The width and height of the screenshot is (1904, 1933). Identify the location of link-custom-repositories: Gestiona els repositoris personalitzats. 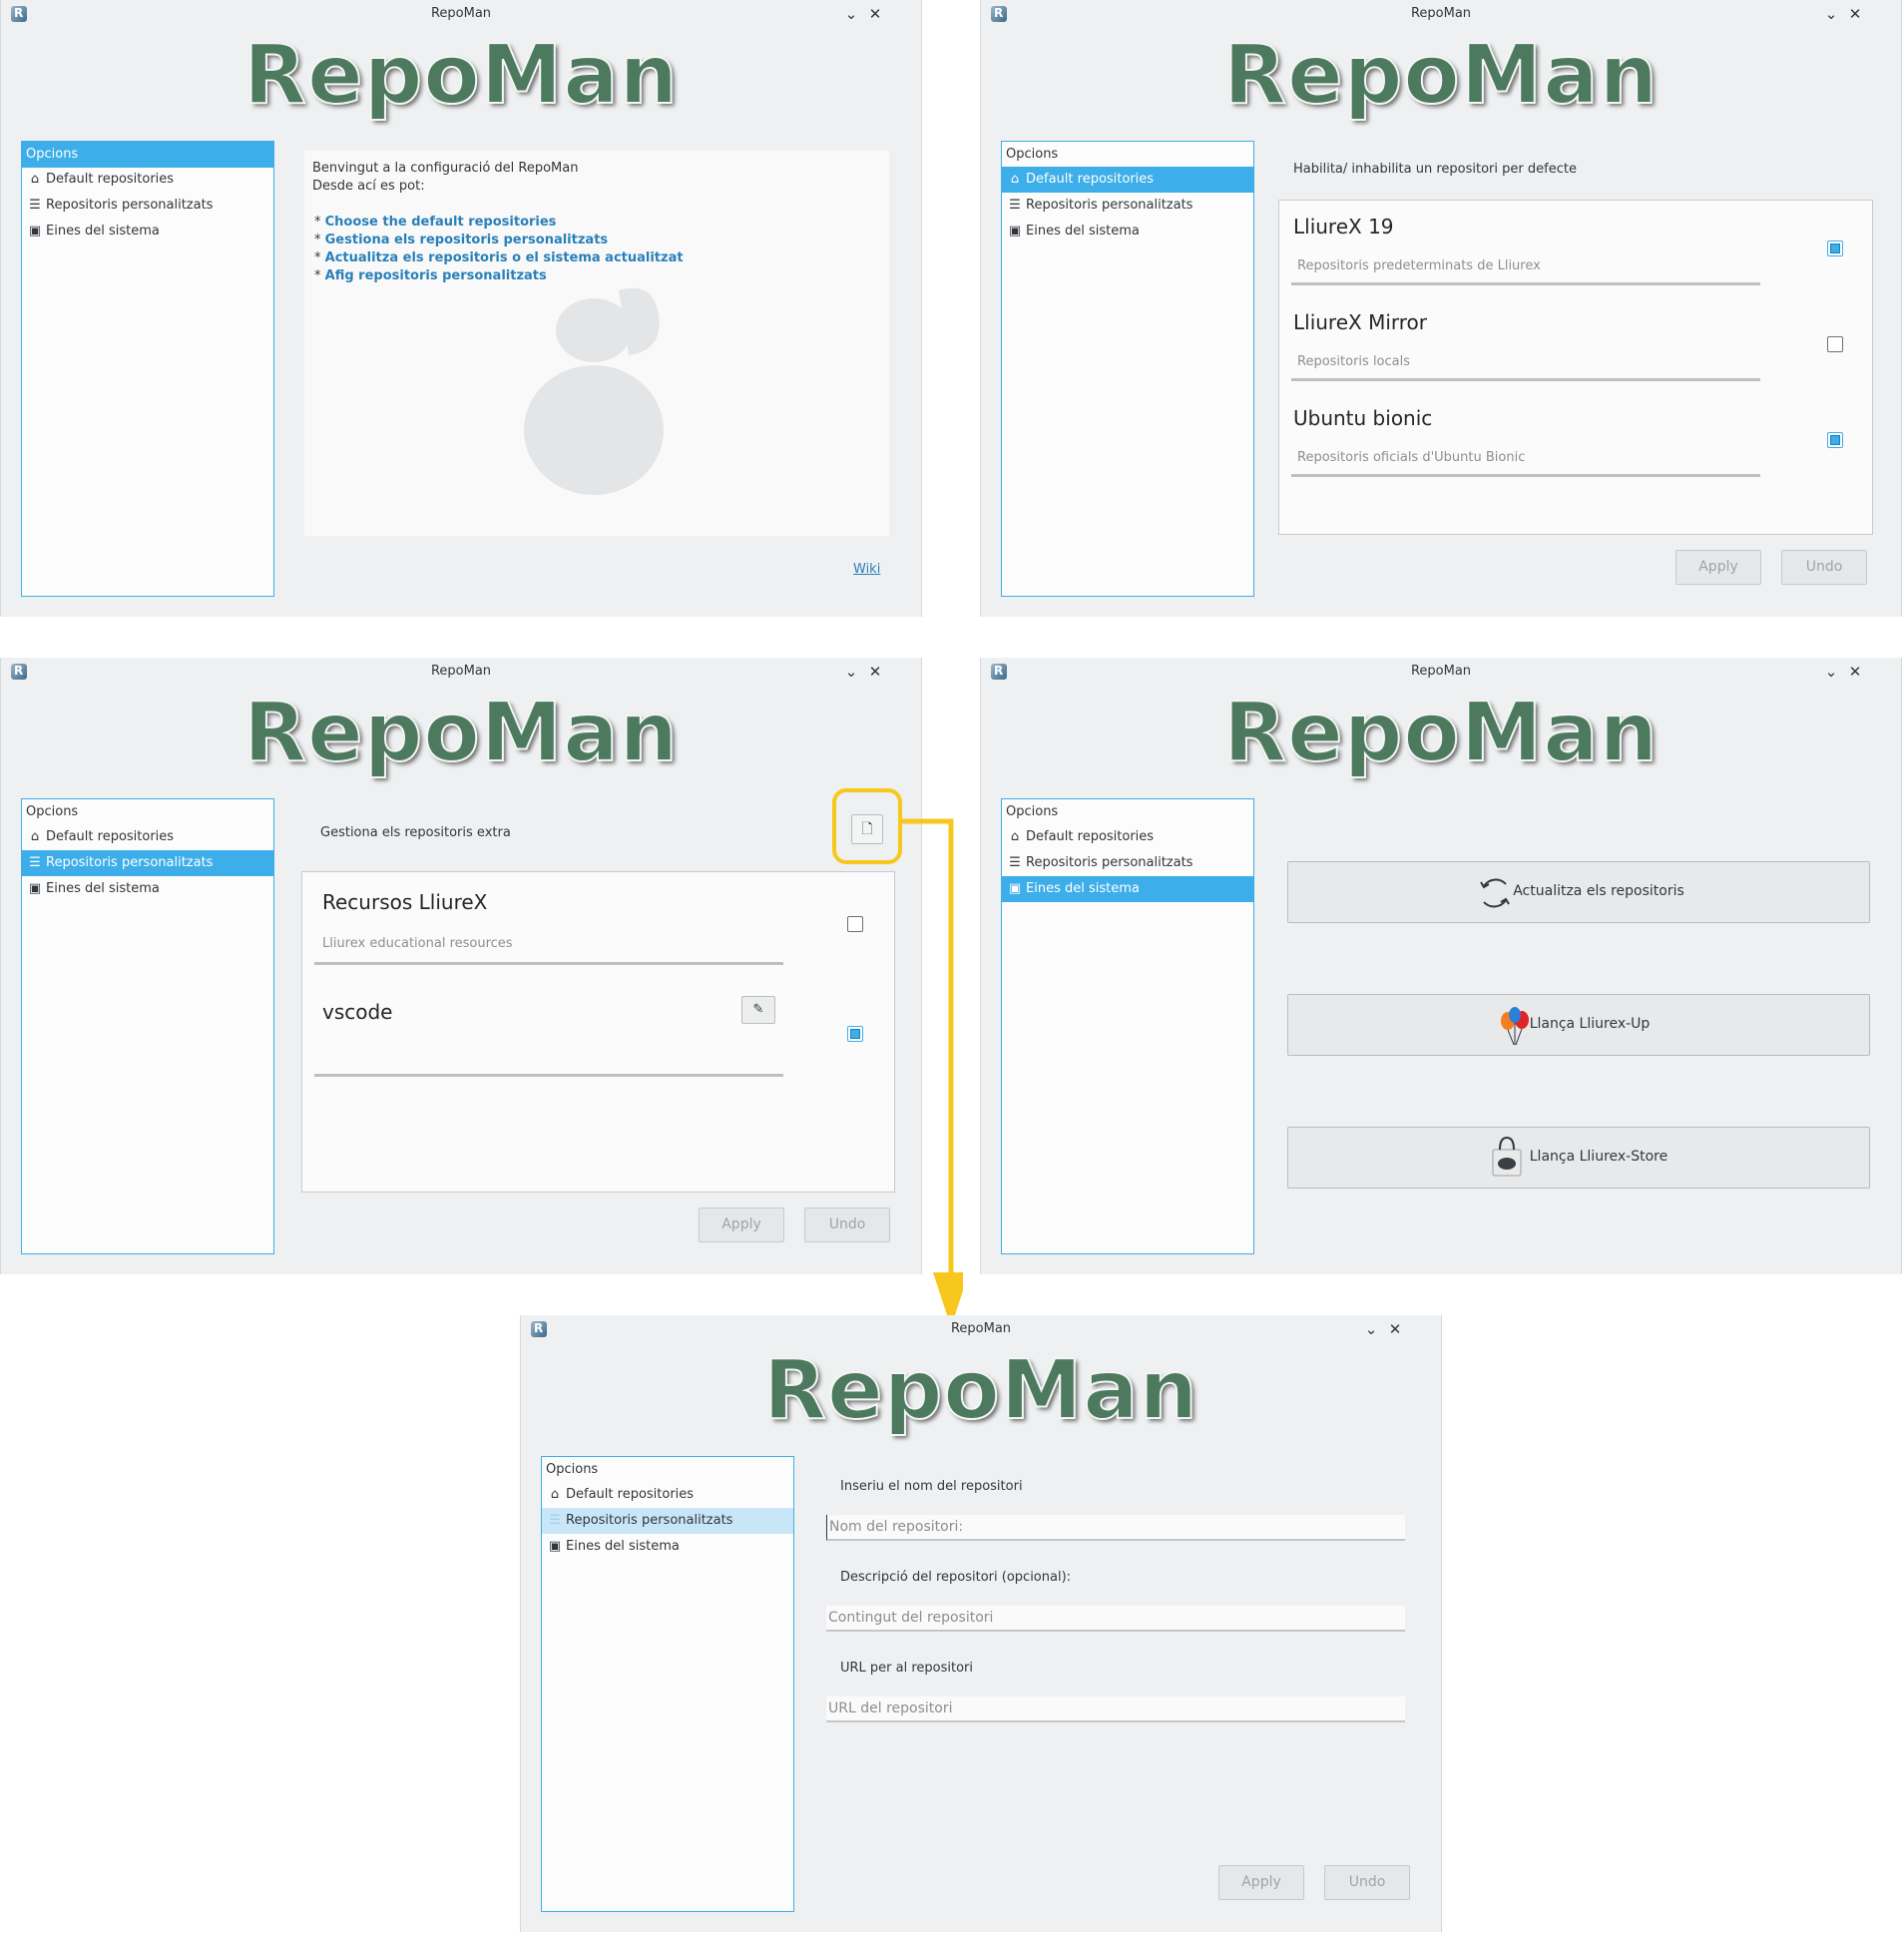
(467, 240).